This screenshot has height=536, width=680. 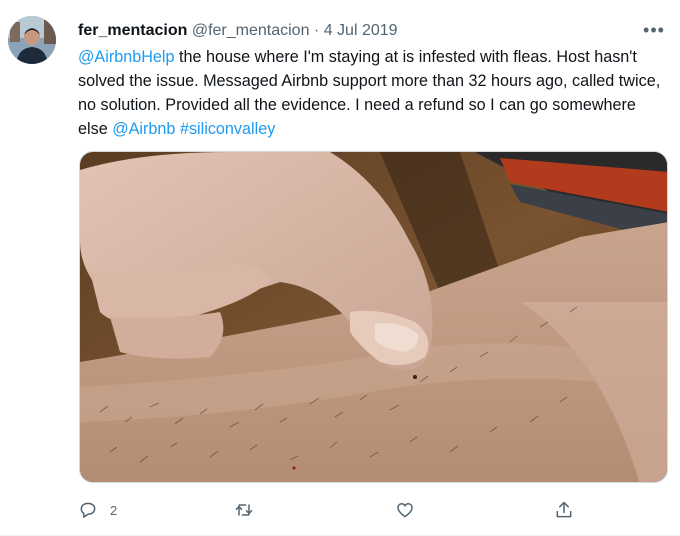 I want to click on retweet-button, so click(x=250, y=510).